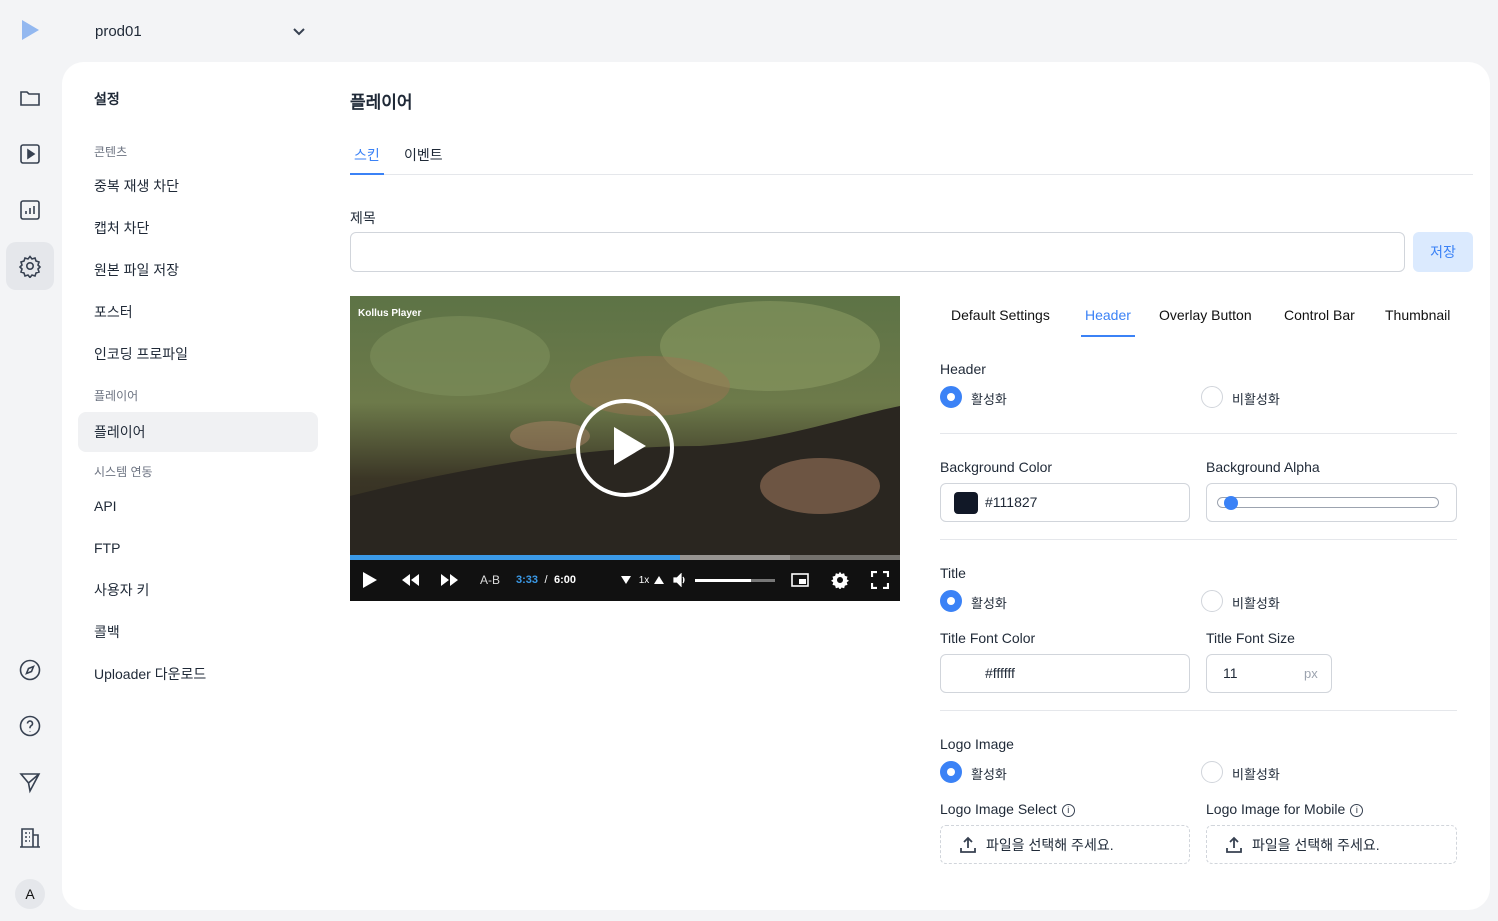 This screenshot has height=921, width=1498. I want to click on bg-color-picker: #111827, so click(1065, 502).